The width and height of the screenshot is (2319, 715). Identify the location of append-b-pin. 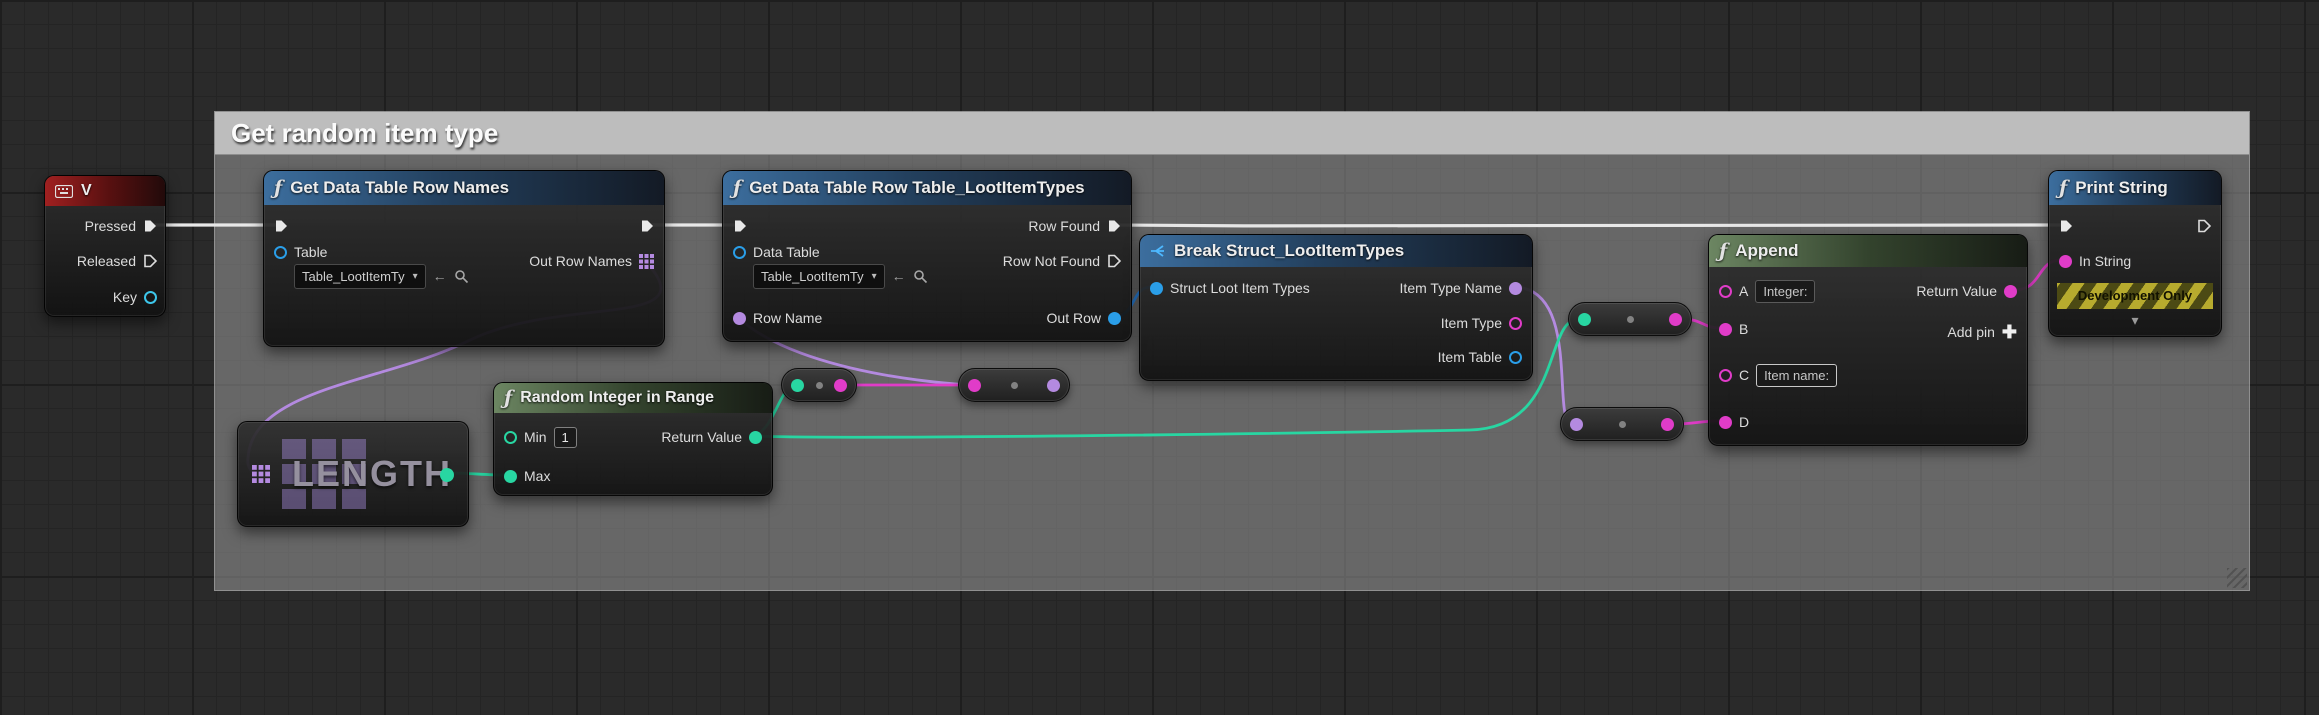
(1725, 329).